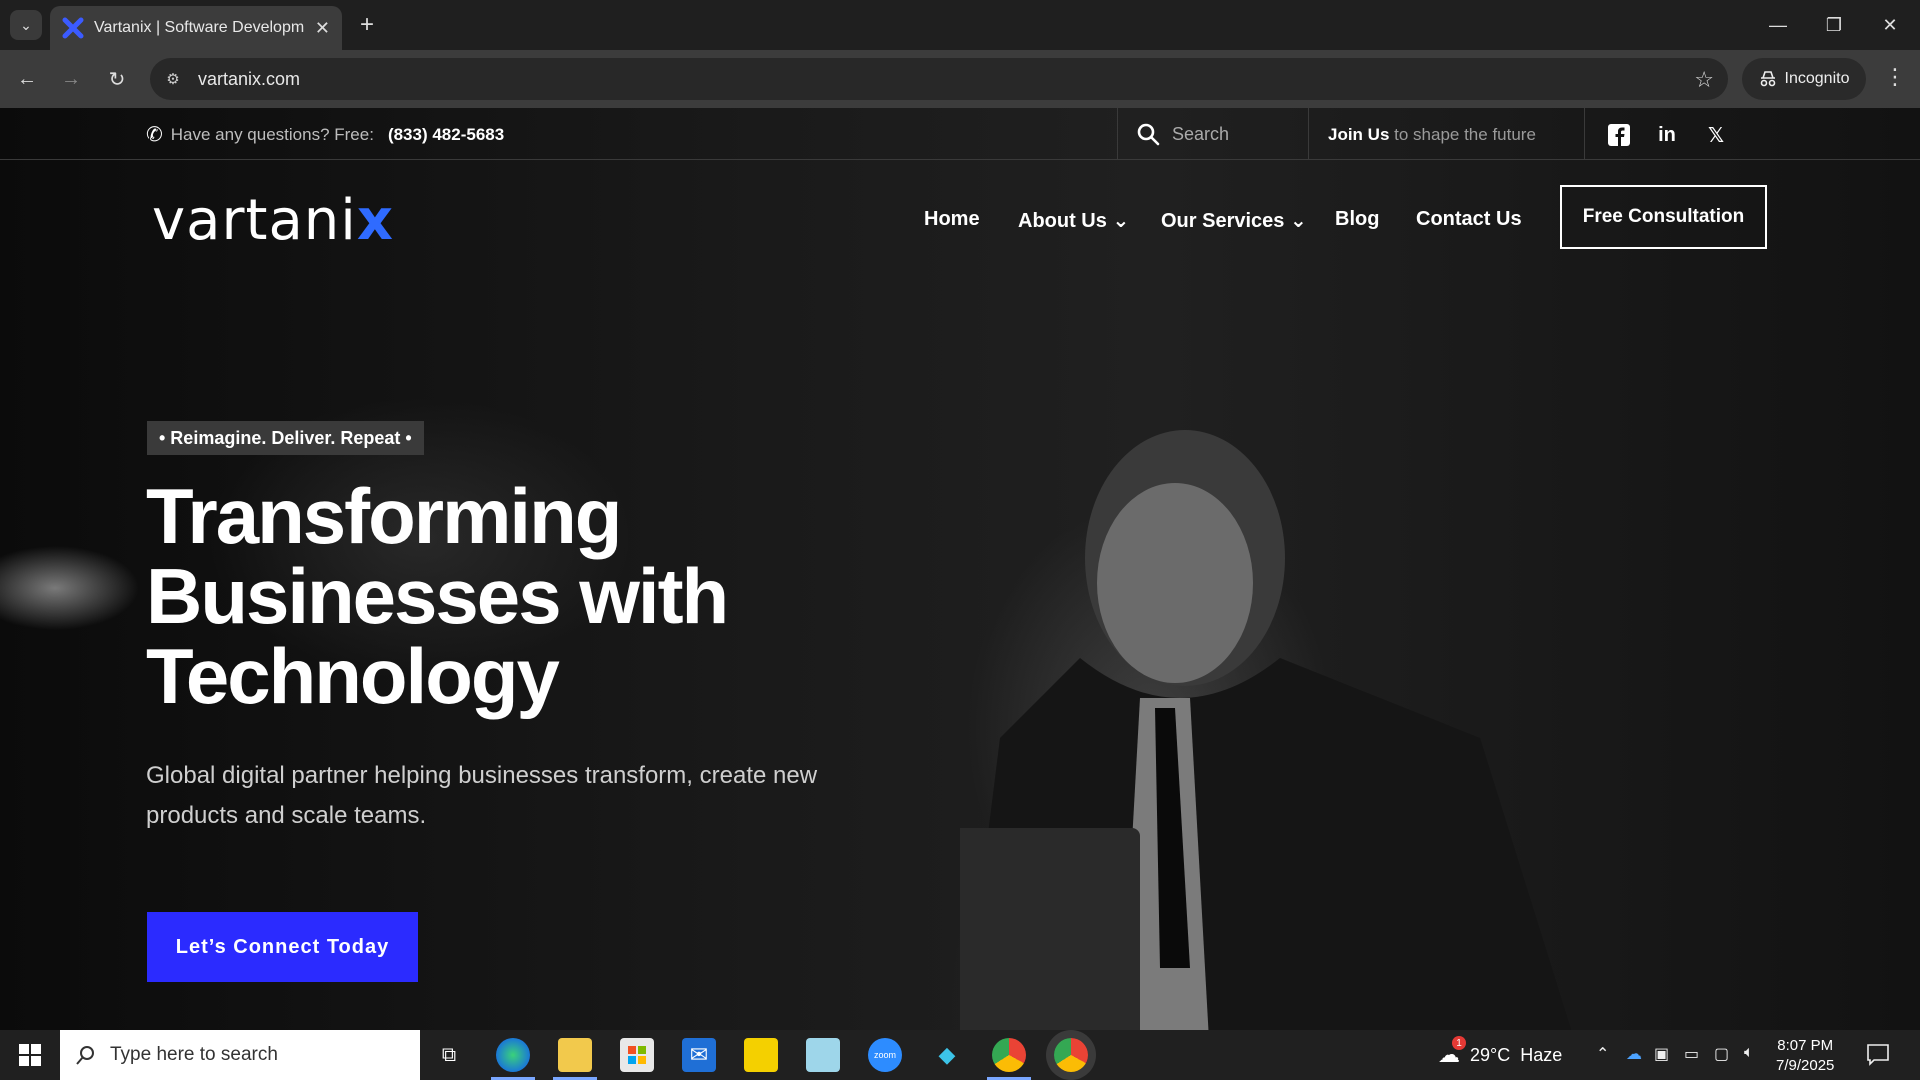 The height and width of the screenshot is (1080, 1920). I want to click on clock-time: 8:07 PM, so click(1805, 1045).